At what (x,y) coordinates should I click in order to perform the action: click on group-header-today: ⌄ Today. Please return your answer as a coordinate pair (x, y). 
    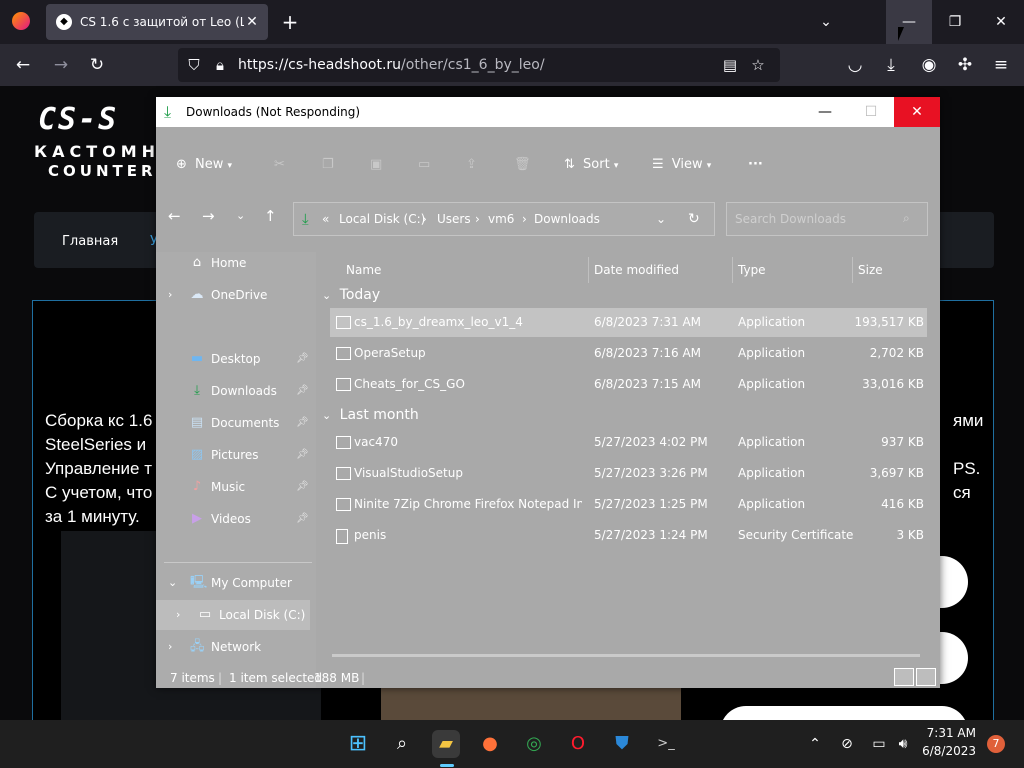
    Looking at the image, I should click on (351, 295).